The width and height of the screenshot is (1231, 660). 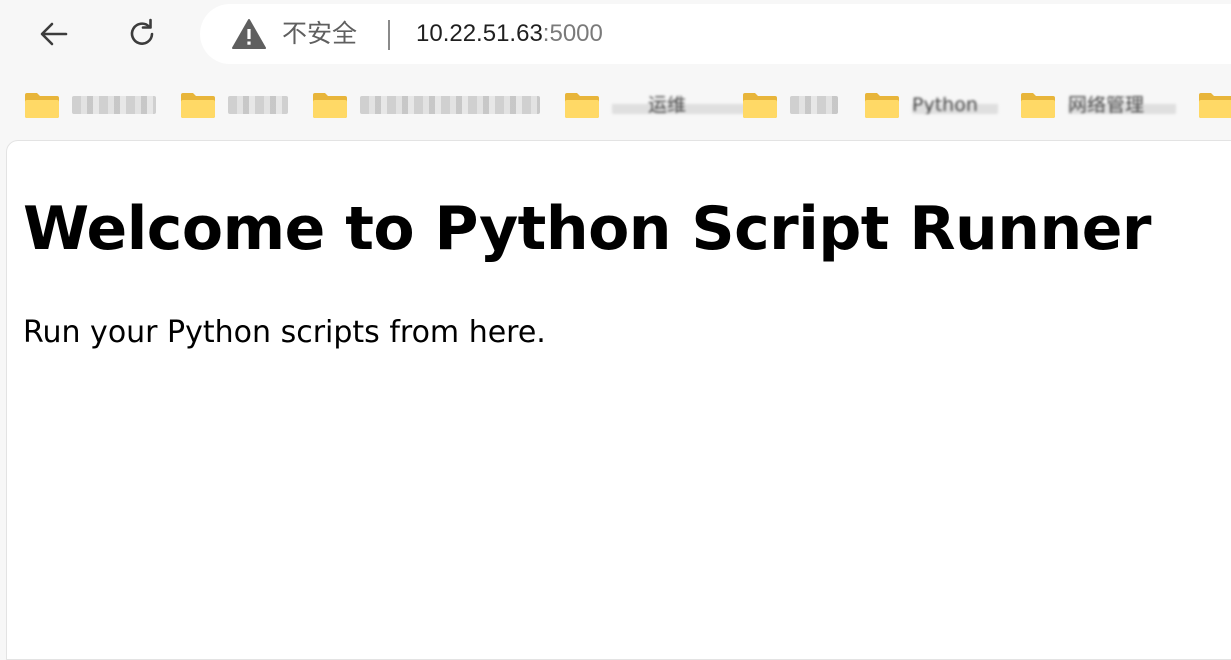 I want to click on bookmark-label: 运维, so click(x=680, y=105).